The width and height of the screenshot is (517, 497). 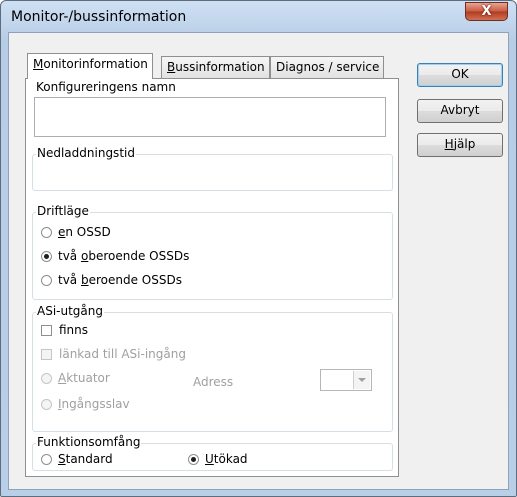 What do you see at coordinates (38, 64) in the screenshot?
I see `tab-monitorinformation-accel: M` at bounding box center [38, 64].